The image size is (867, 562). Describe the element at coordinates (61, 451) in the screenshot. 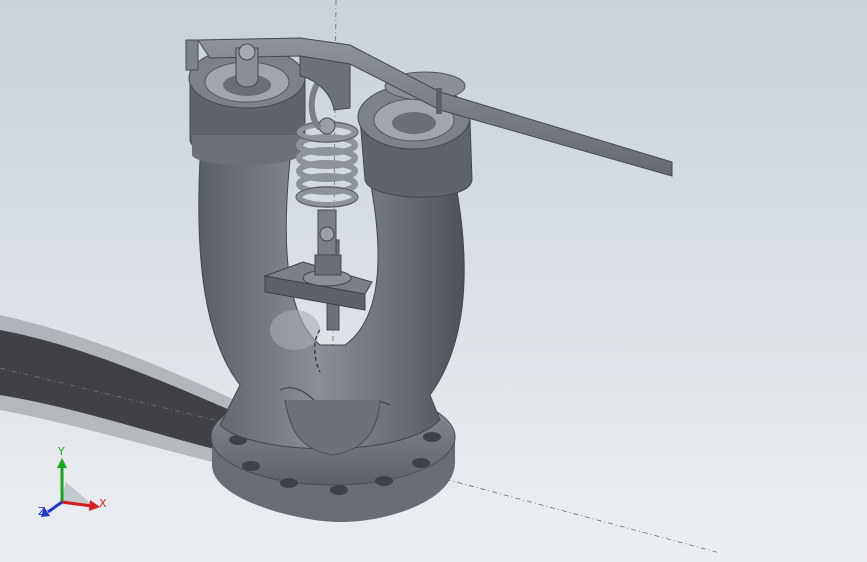

I see `triad-y-label: Y` at that location.